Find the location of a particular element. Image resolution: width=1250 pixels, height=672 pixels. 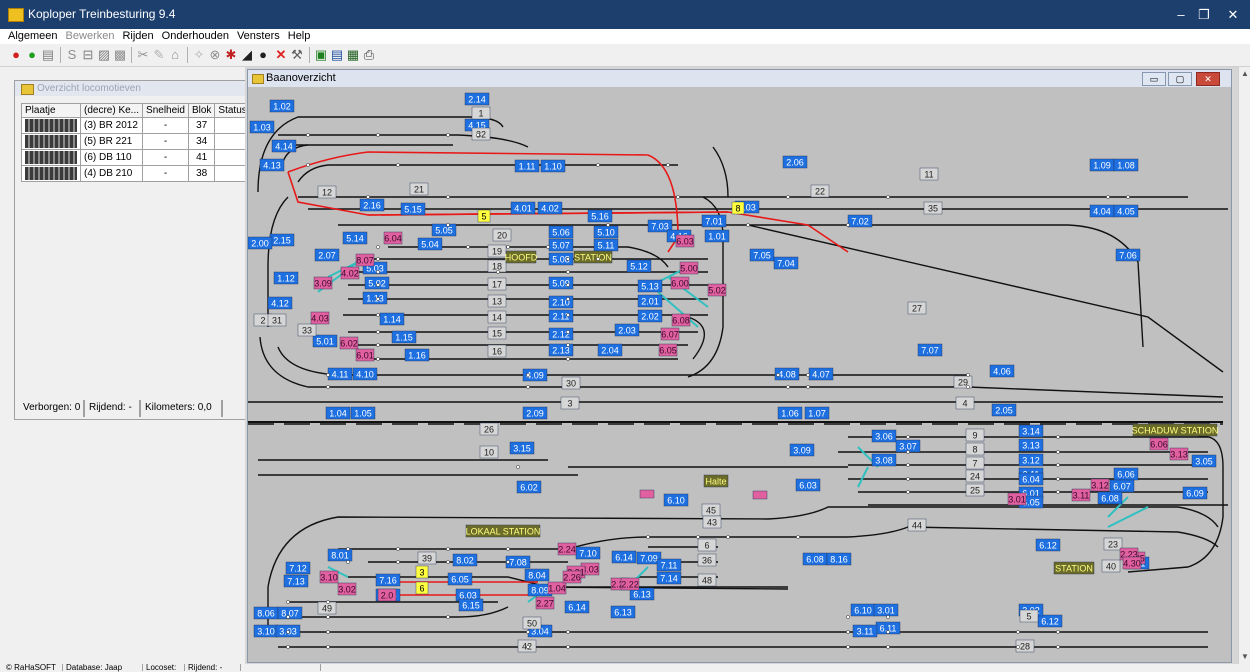

block-4.10: 4.10 is located at coordinates (365, 374).